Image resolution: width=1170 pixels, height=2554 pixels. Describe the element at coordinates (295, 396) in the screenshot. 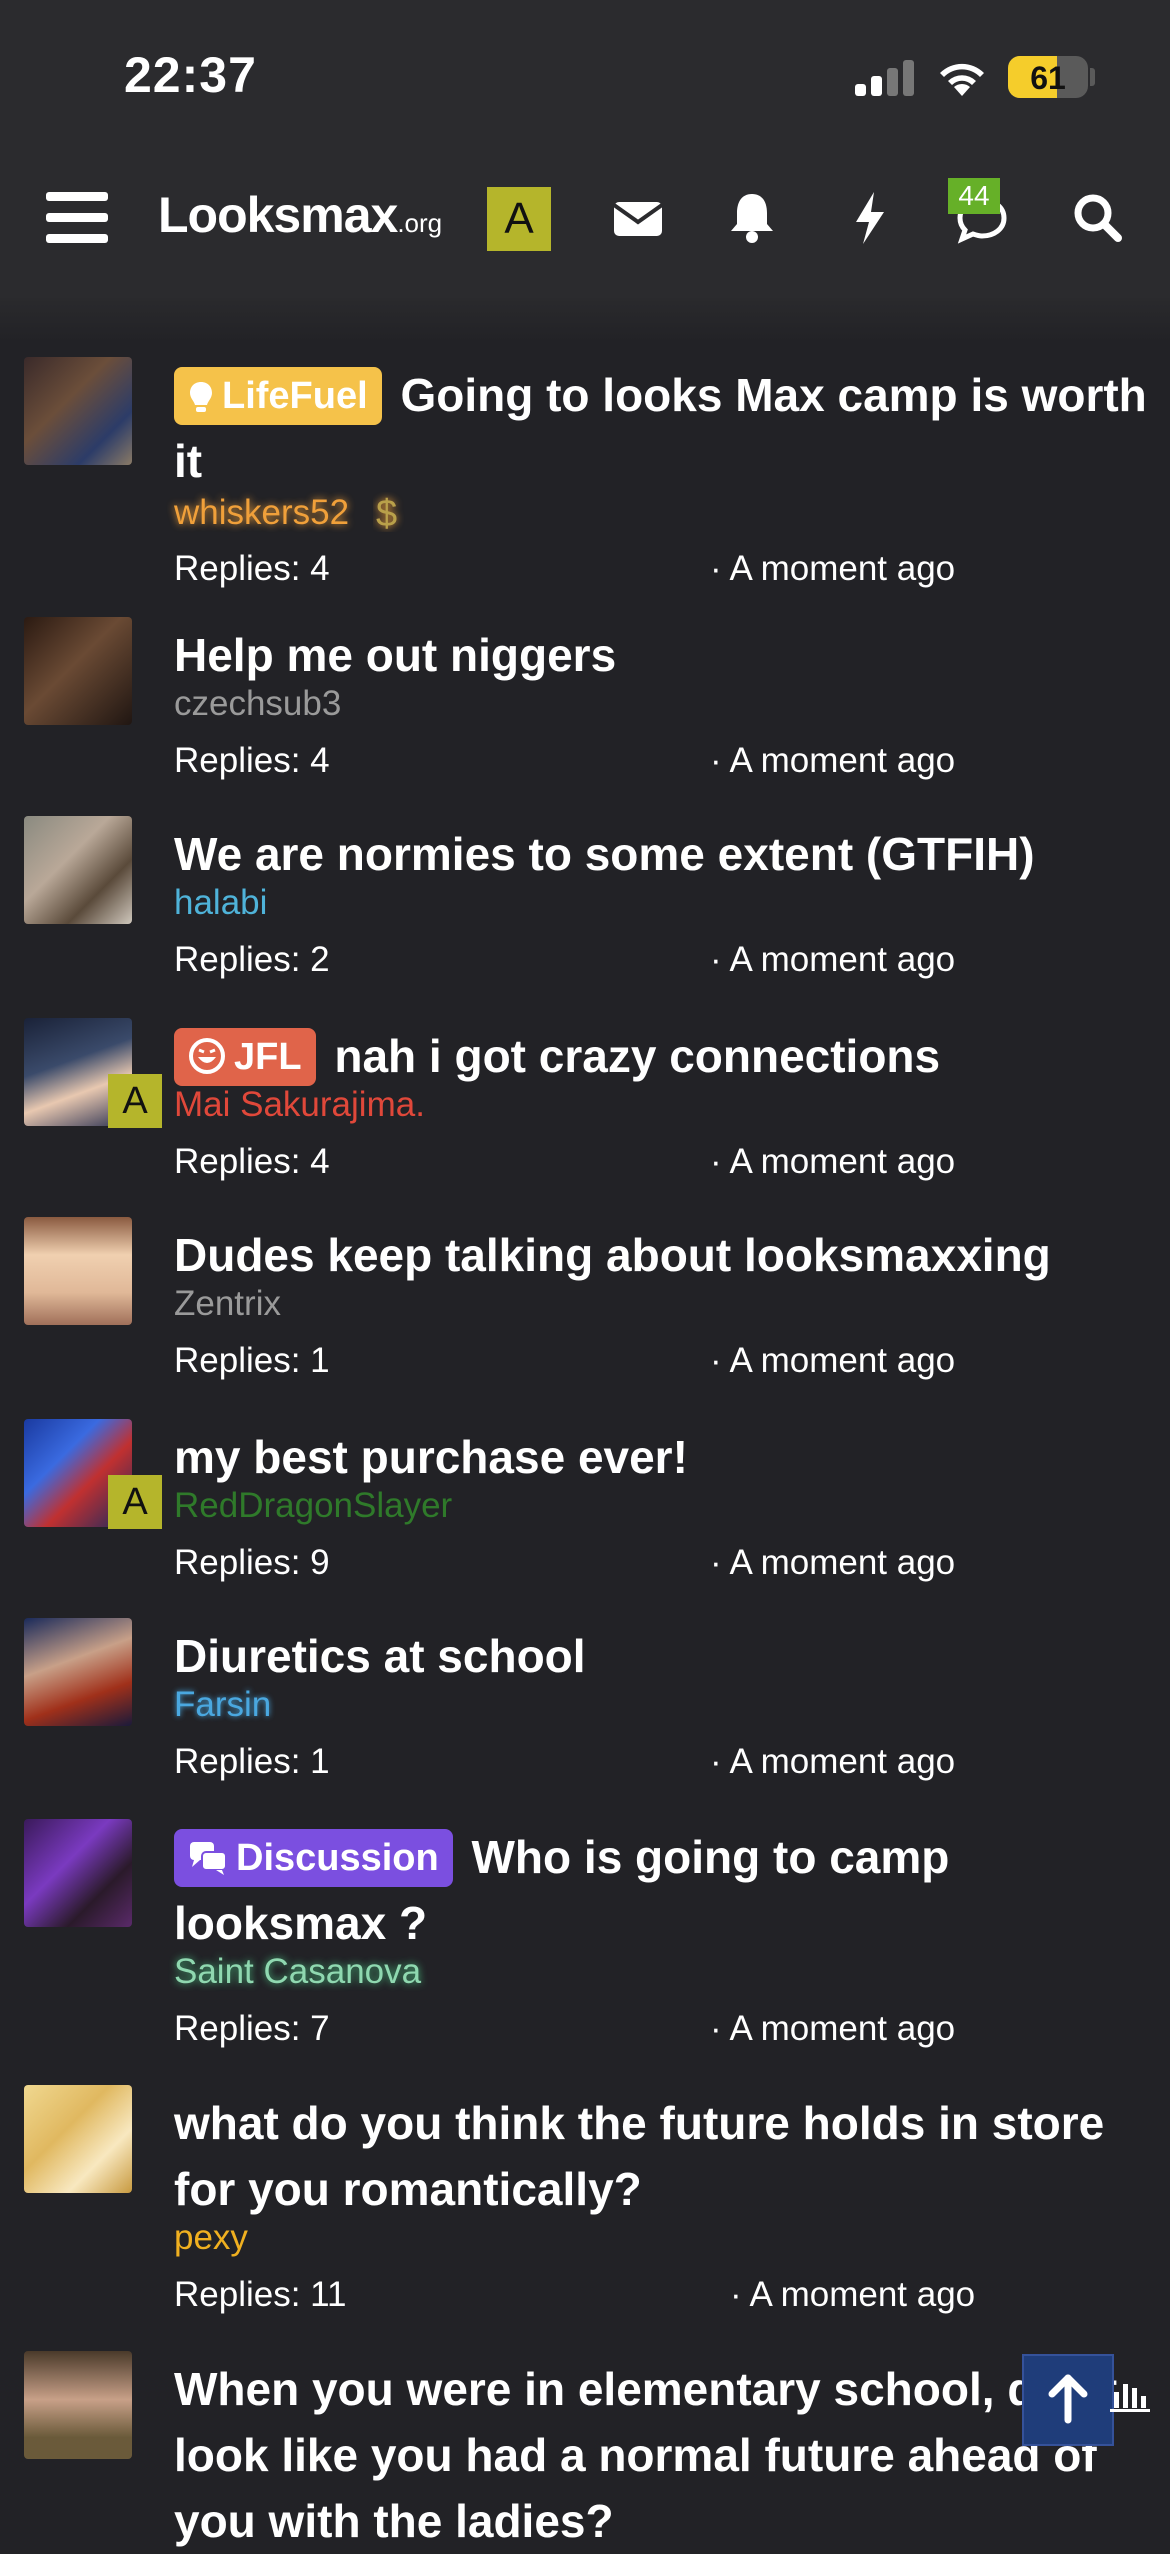

I see `prefix-label: LifeFuel` at that location.